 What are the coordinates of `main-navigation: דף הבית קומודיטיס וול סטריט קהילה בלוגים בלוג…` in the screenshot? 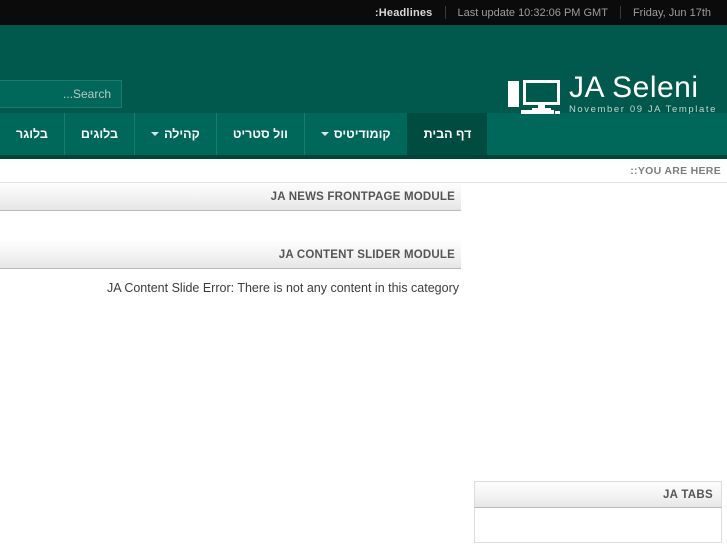 It's located at (363, 134).